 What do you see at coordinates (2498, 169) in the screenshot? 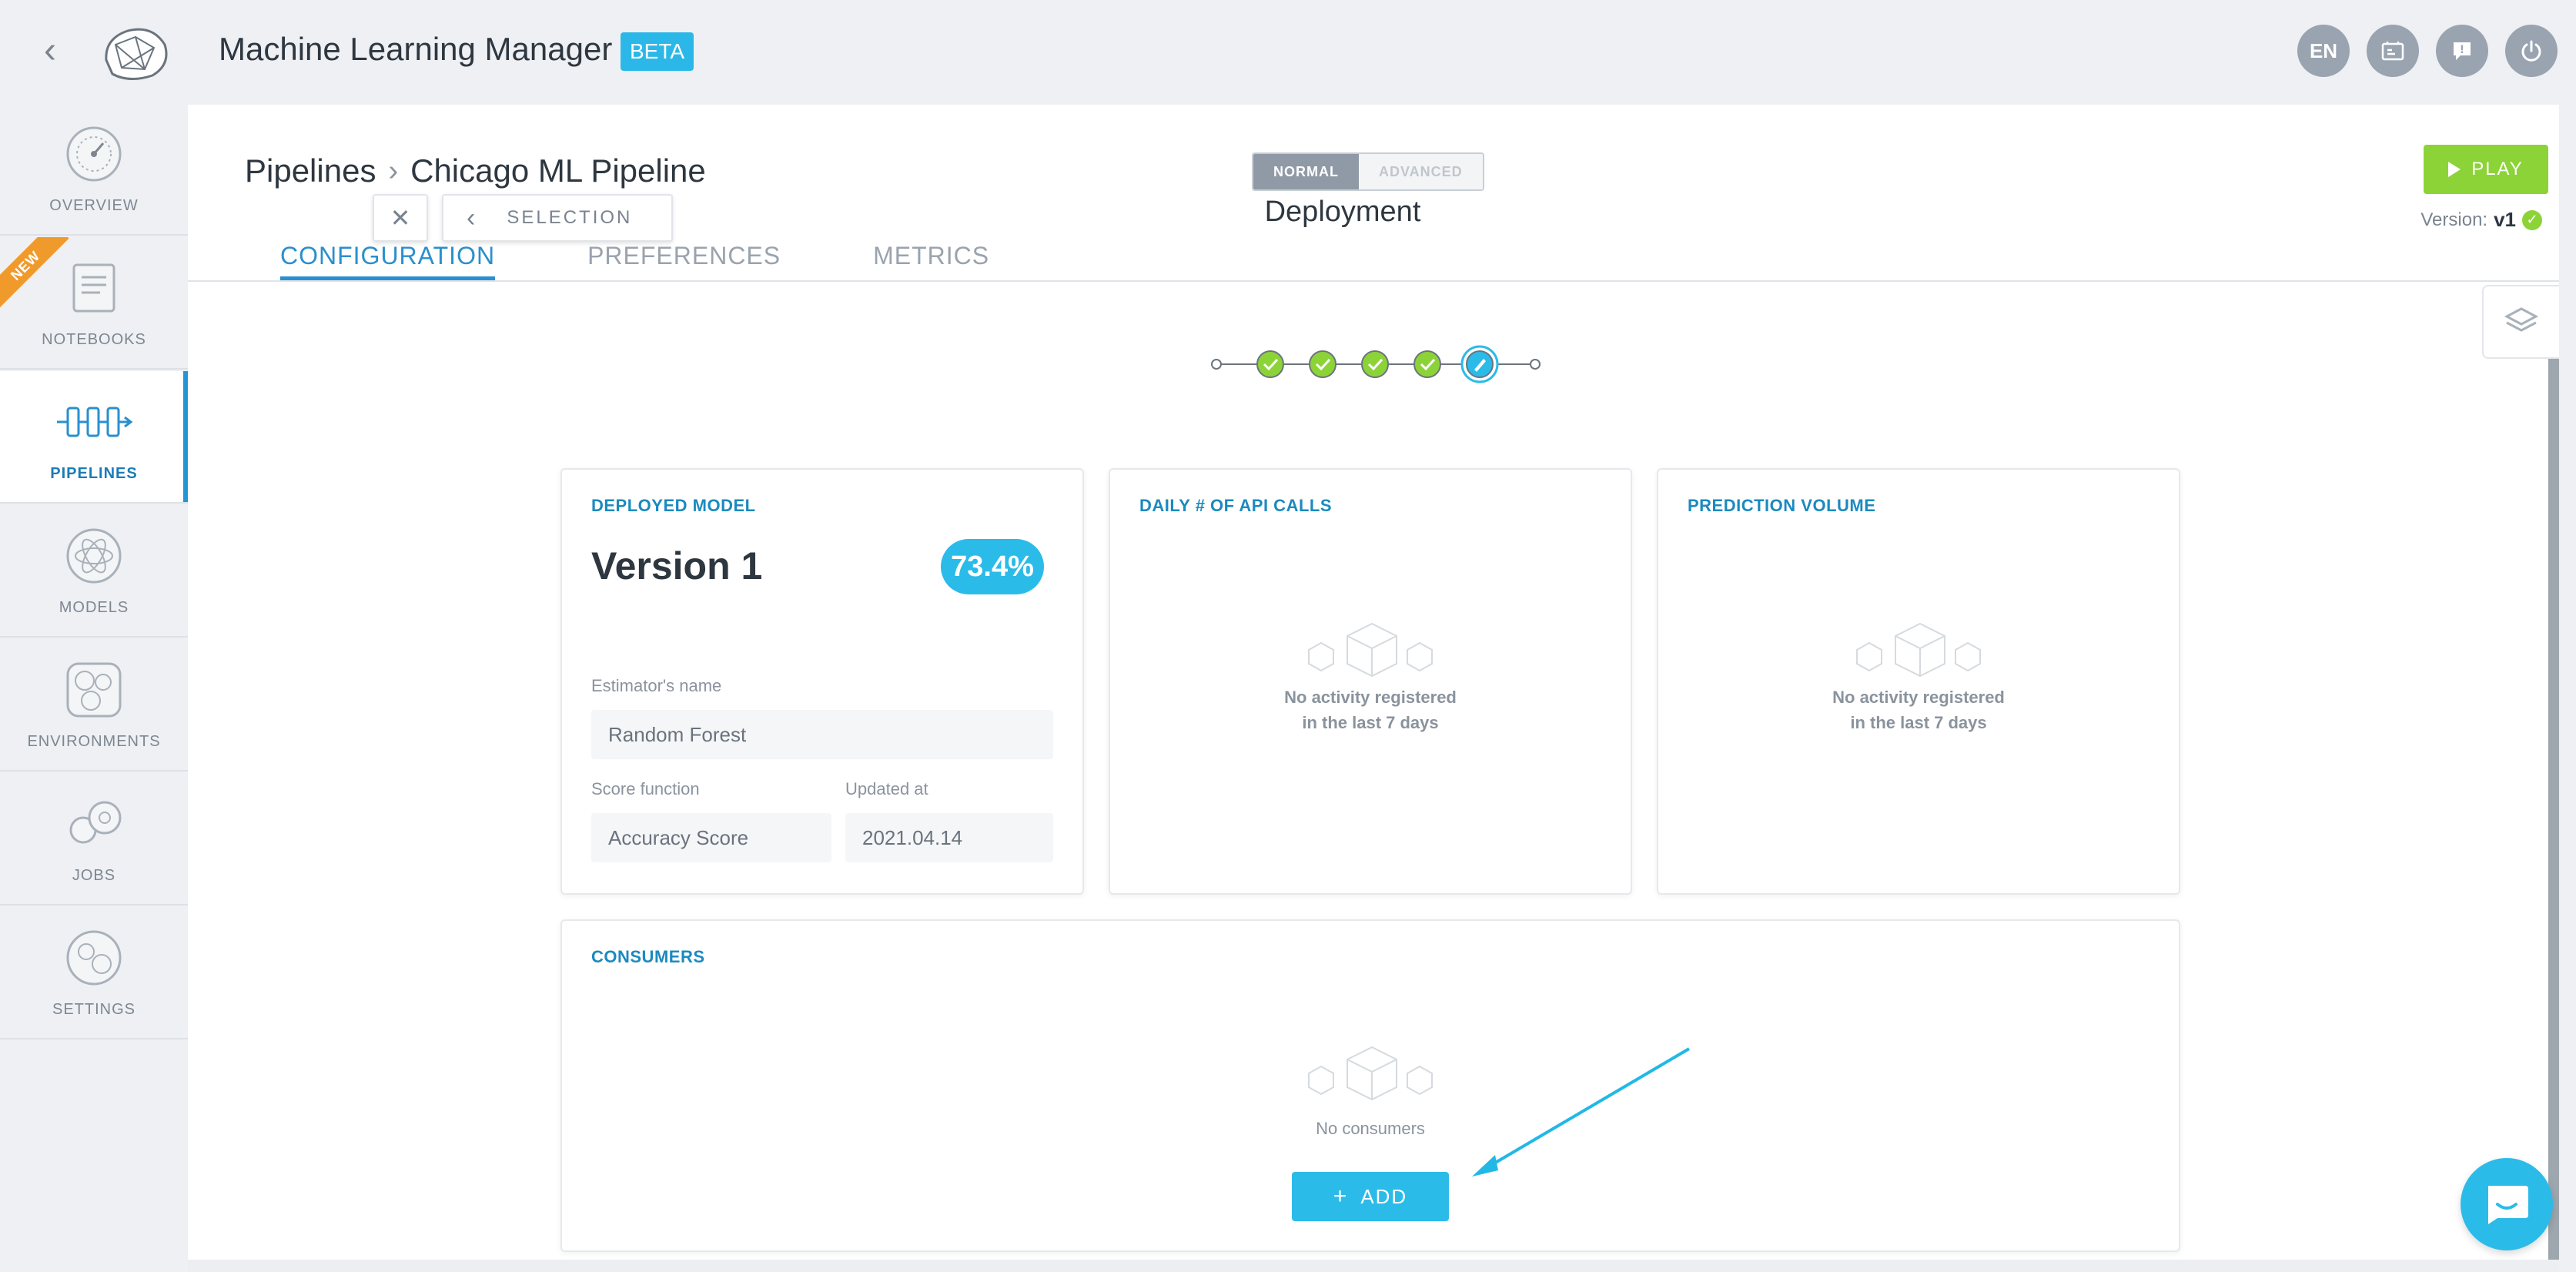
I see `play-label: PLAY` at bounding box center [2498, 169].